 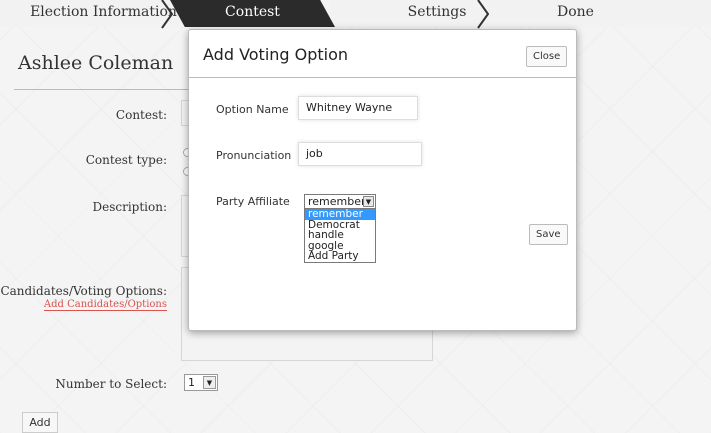 I want to click on step-done: Done, so click(x=595, y=13).